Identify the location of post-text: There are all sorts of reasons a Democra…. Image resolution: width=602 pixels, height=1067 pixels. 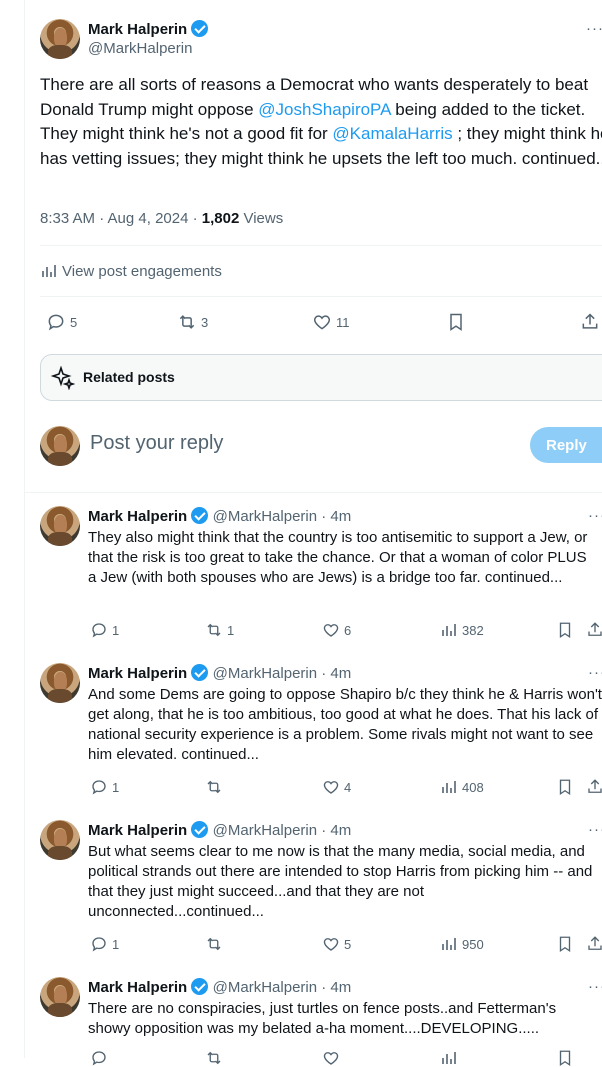
(321, 122).